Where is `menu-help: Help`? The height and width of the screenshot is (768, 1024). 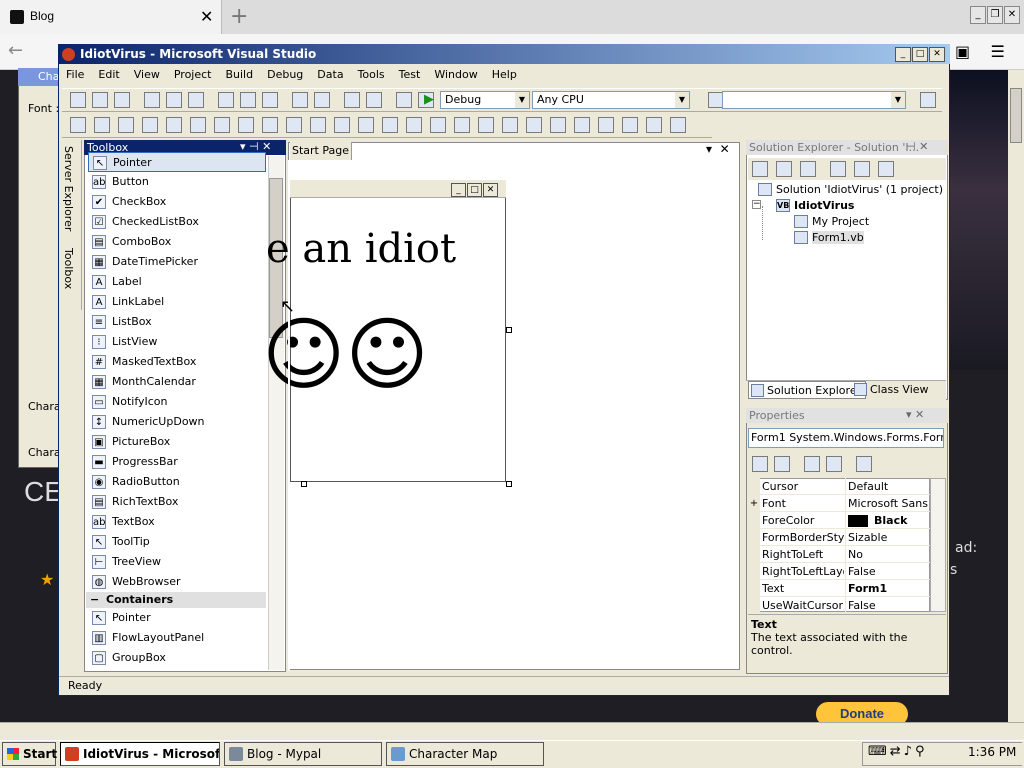 menu-help: Help is located at coordinates (504, 74).